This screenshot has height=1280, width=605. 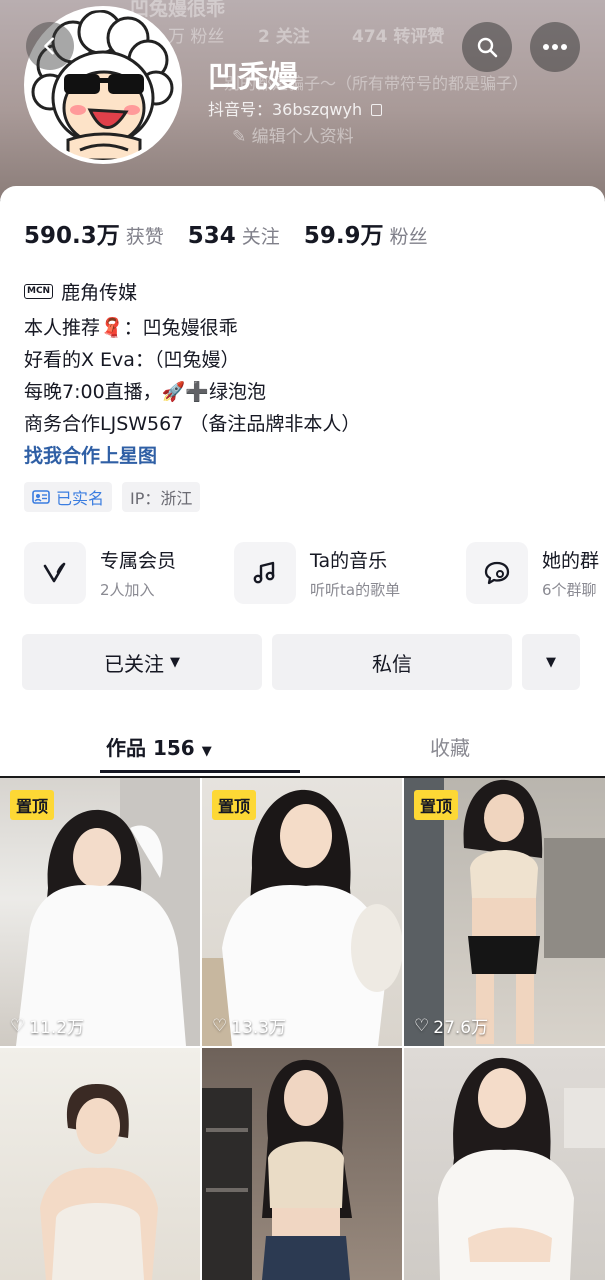 I want to click on ip-tag: IP：浙江, so click(x=161, y=497).